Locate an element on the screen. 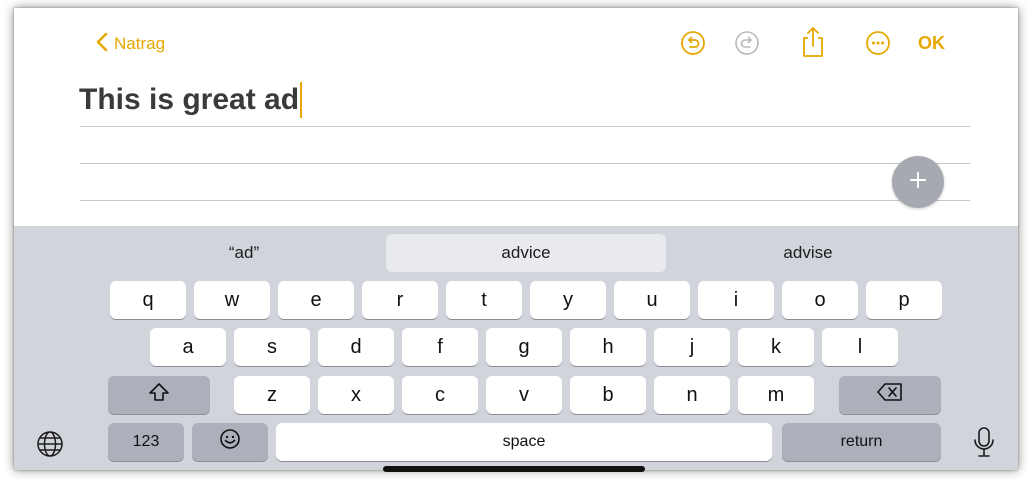 The width and height of the screenshot is (1033, 490). shift-key is located at coordinates (159, 395).